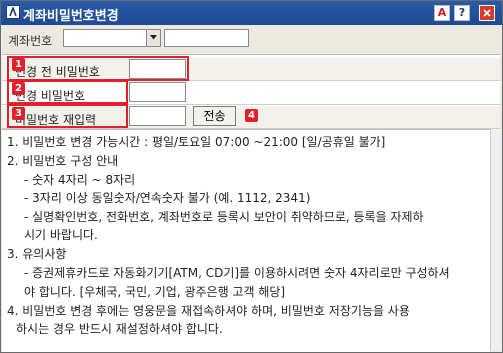  Describe the element at coordinates (251, 13) in the screenshot. I see `title-bar: 계좌비밀번호변경 A ?` at that location.